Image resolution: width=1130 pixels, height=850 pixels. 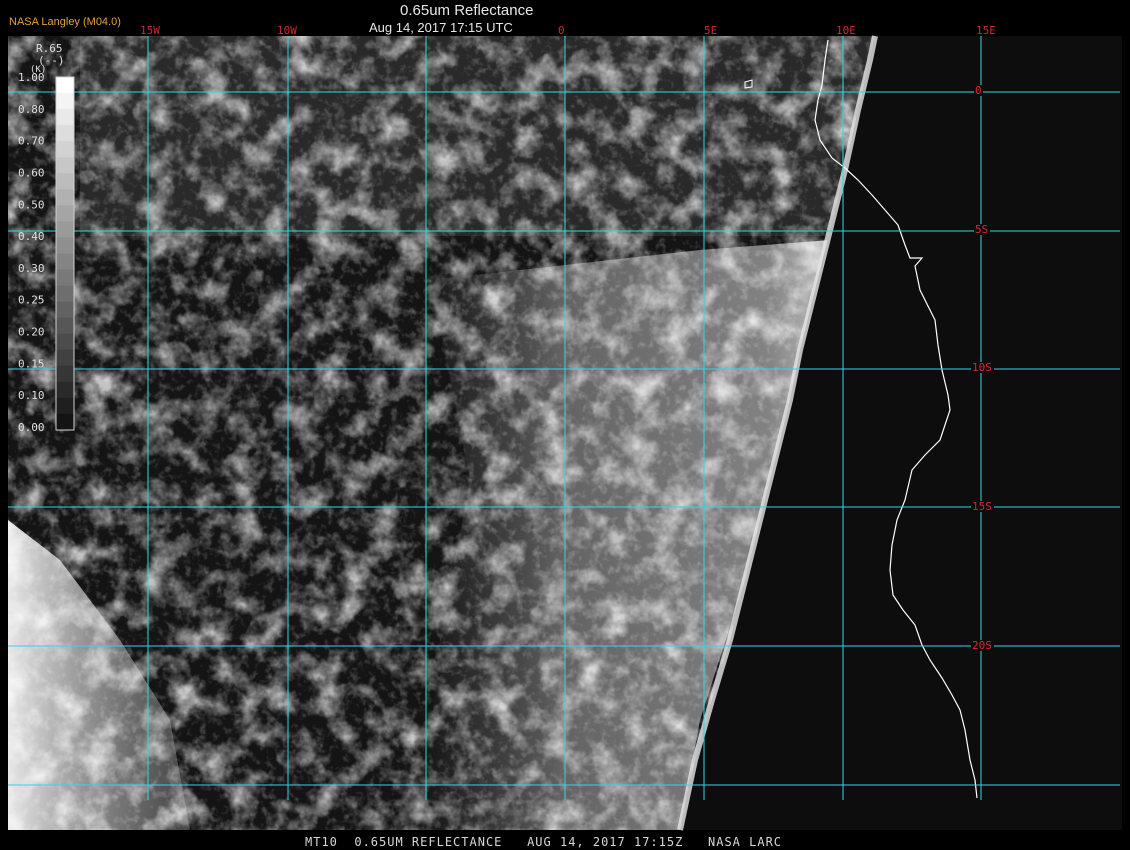 I want to click on colorbar-tick-label: 0.10, so click(x=31, y=395).